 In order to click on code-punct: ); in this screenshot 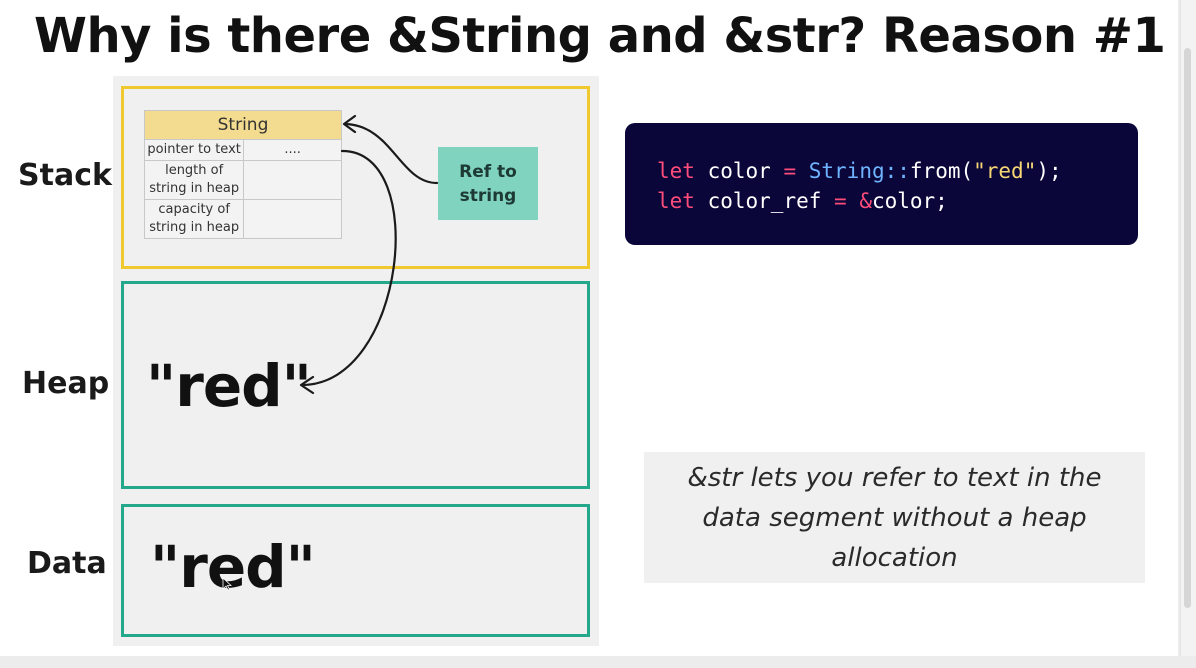, I will do `click(1049, 171)`.